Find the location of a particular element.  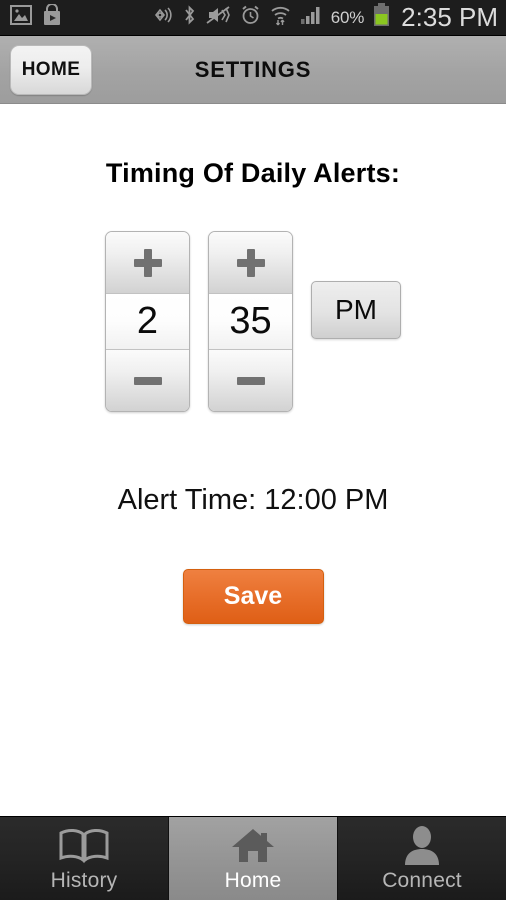

hour-stepper: 2 is located at coordinates (147, 321).